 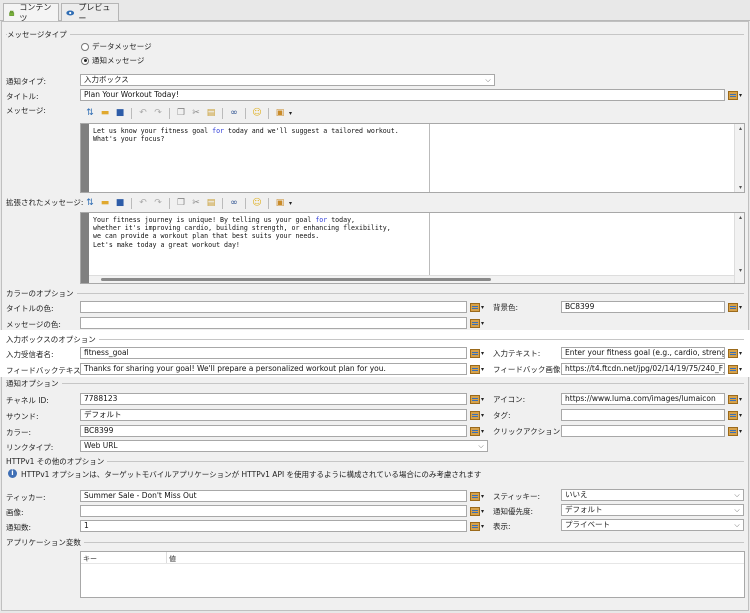 I want to click on background-color-input: BC8399, so click(x=643, y=307).